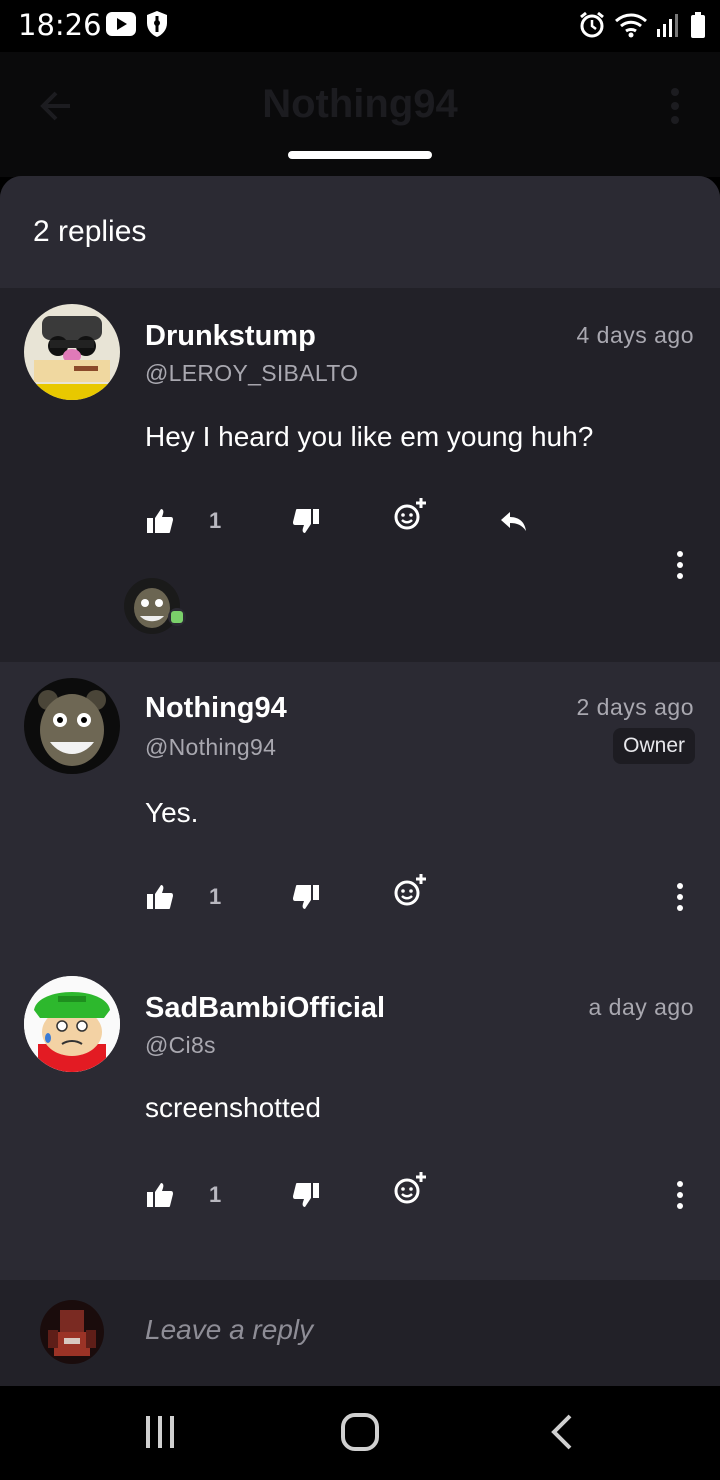 This screenshot has height=1480, width=720. I want to click on shield-icon, so click(157, 24).